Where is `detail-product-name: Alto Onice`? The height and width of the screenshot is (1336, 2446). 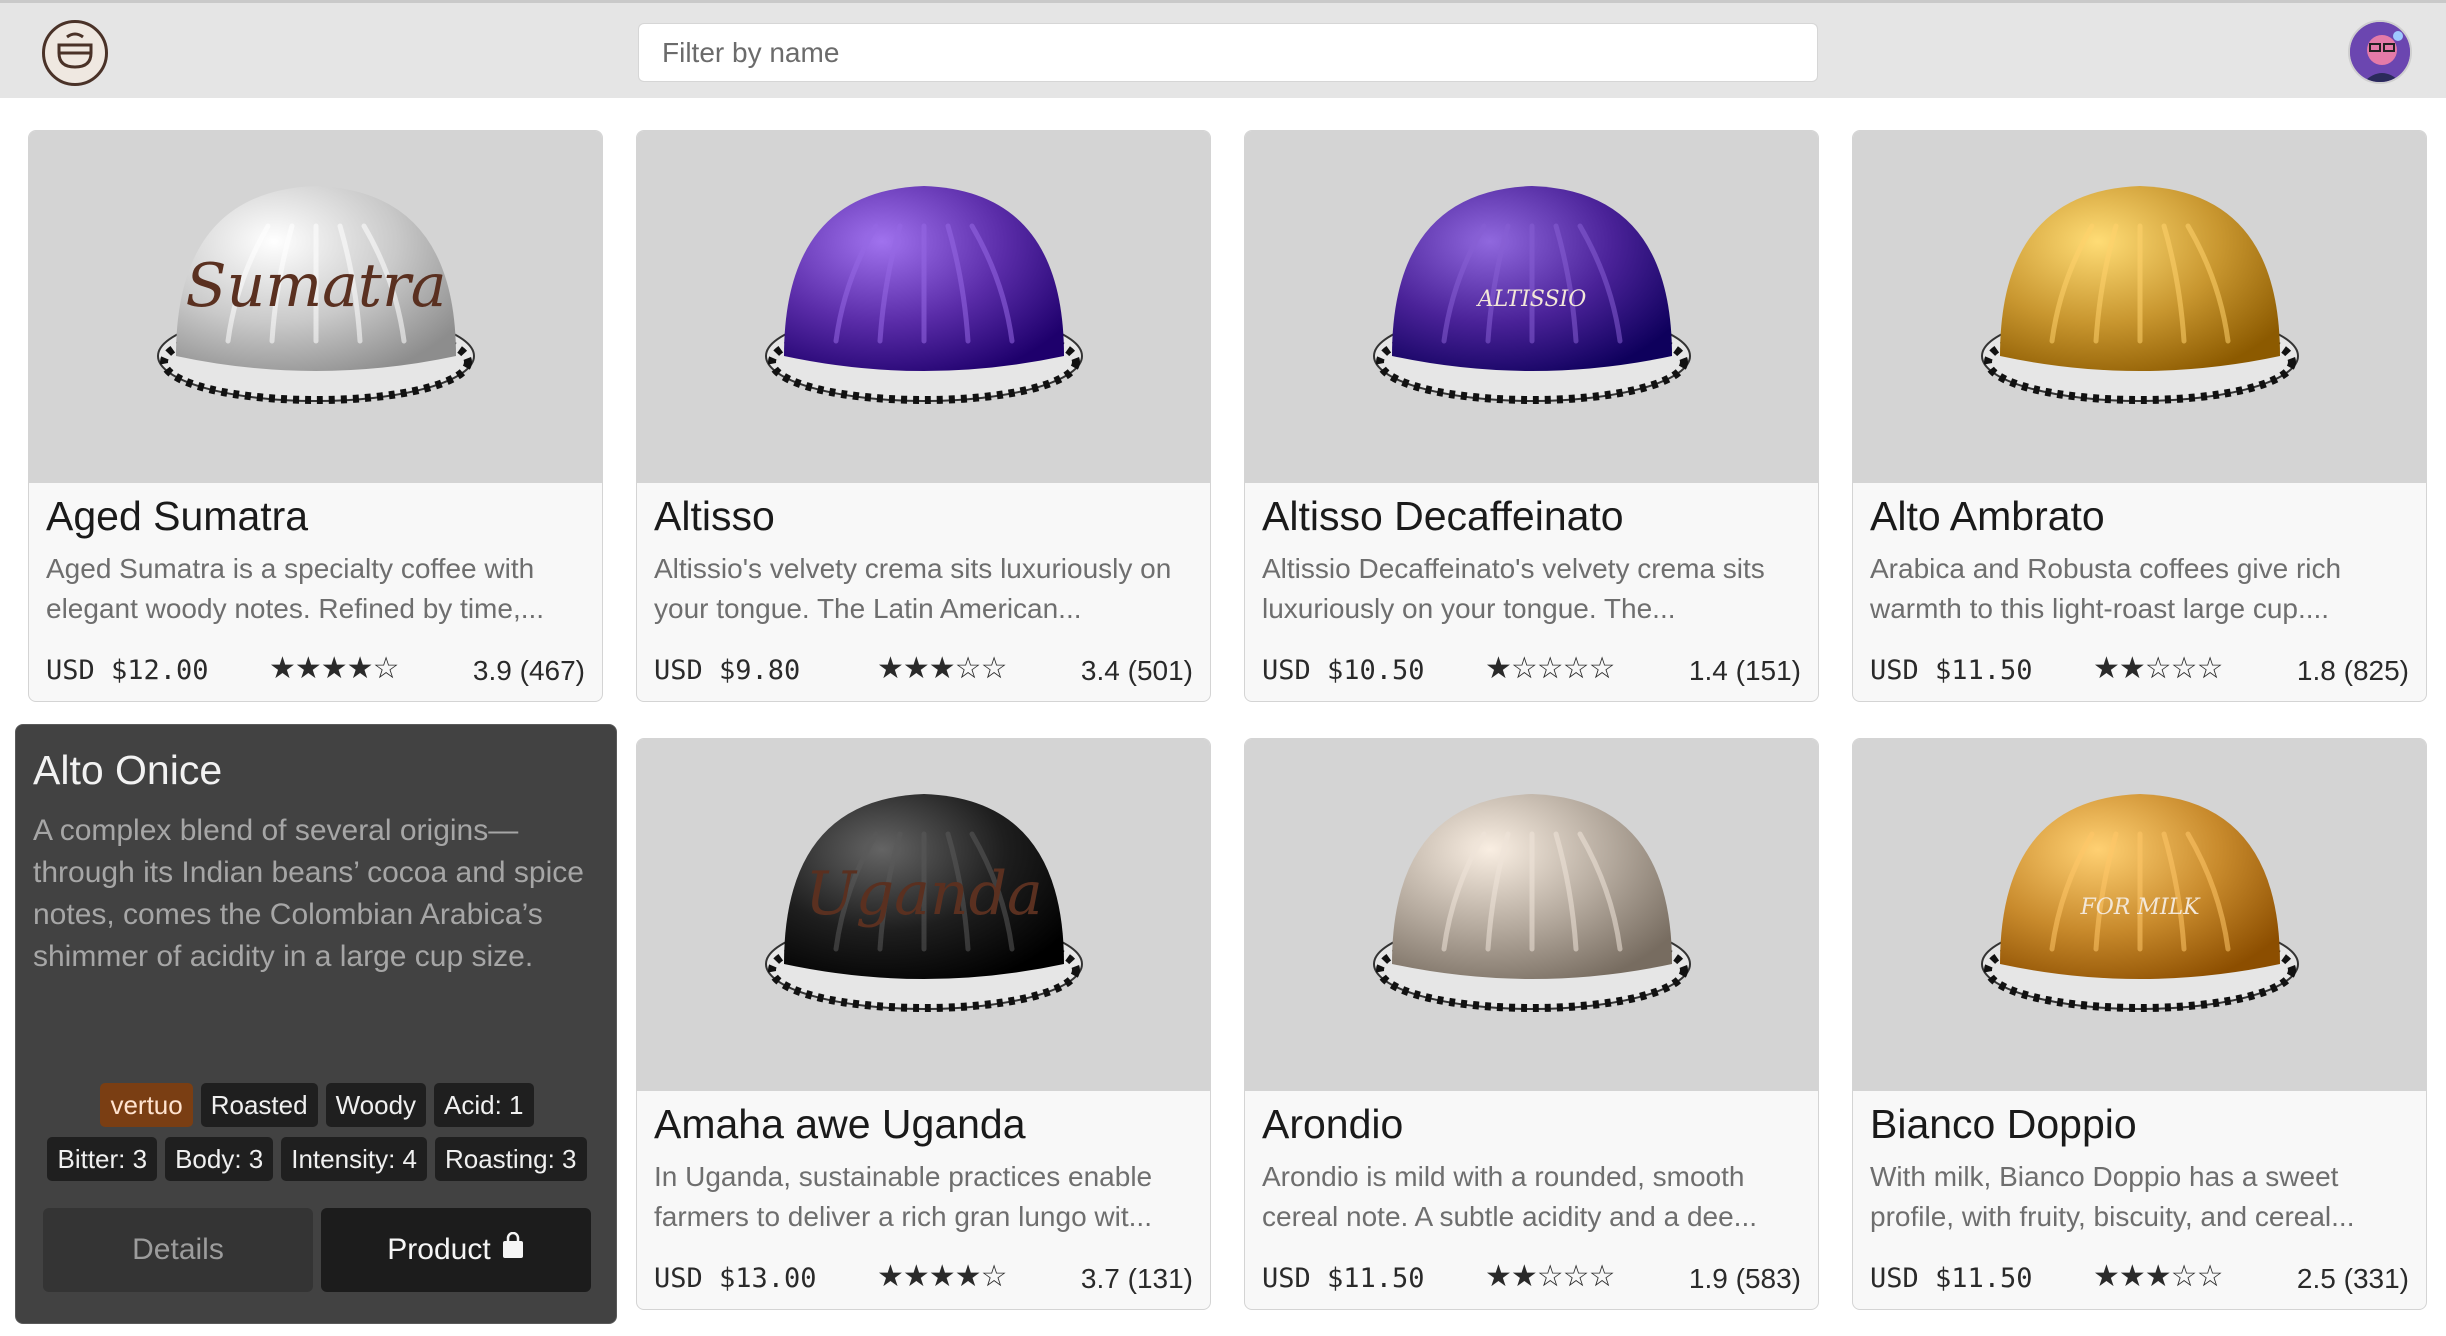 detail-product-name: Alto Onice is located at coordinates (128, 770).